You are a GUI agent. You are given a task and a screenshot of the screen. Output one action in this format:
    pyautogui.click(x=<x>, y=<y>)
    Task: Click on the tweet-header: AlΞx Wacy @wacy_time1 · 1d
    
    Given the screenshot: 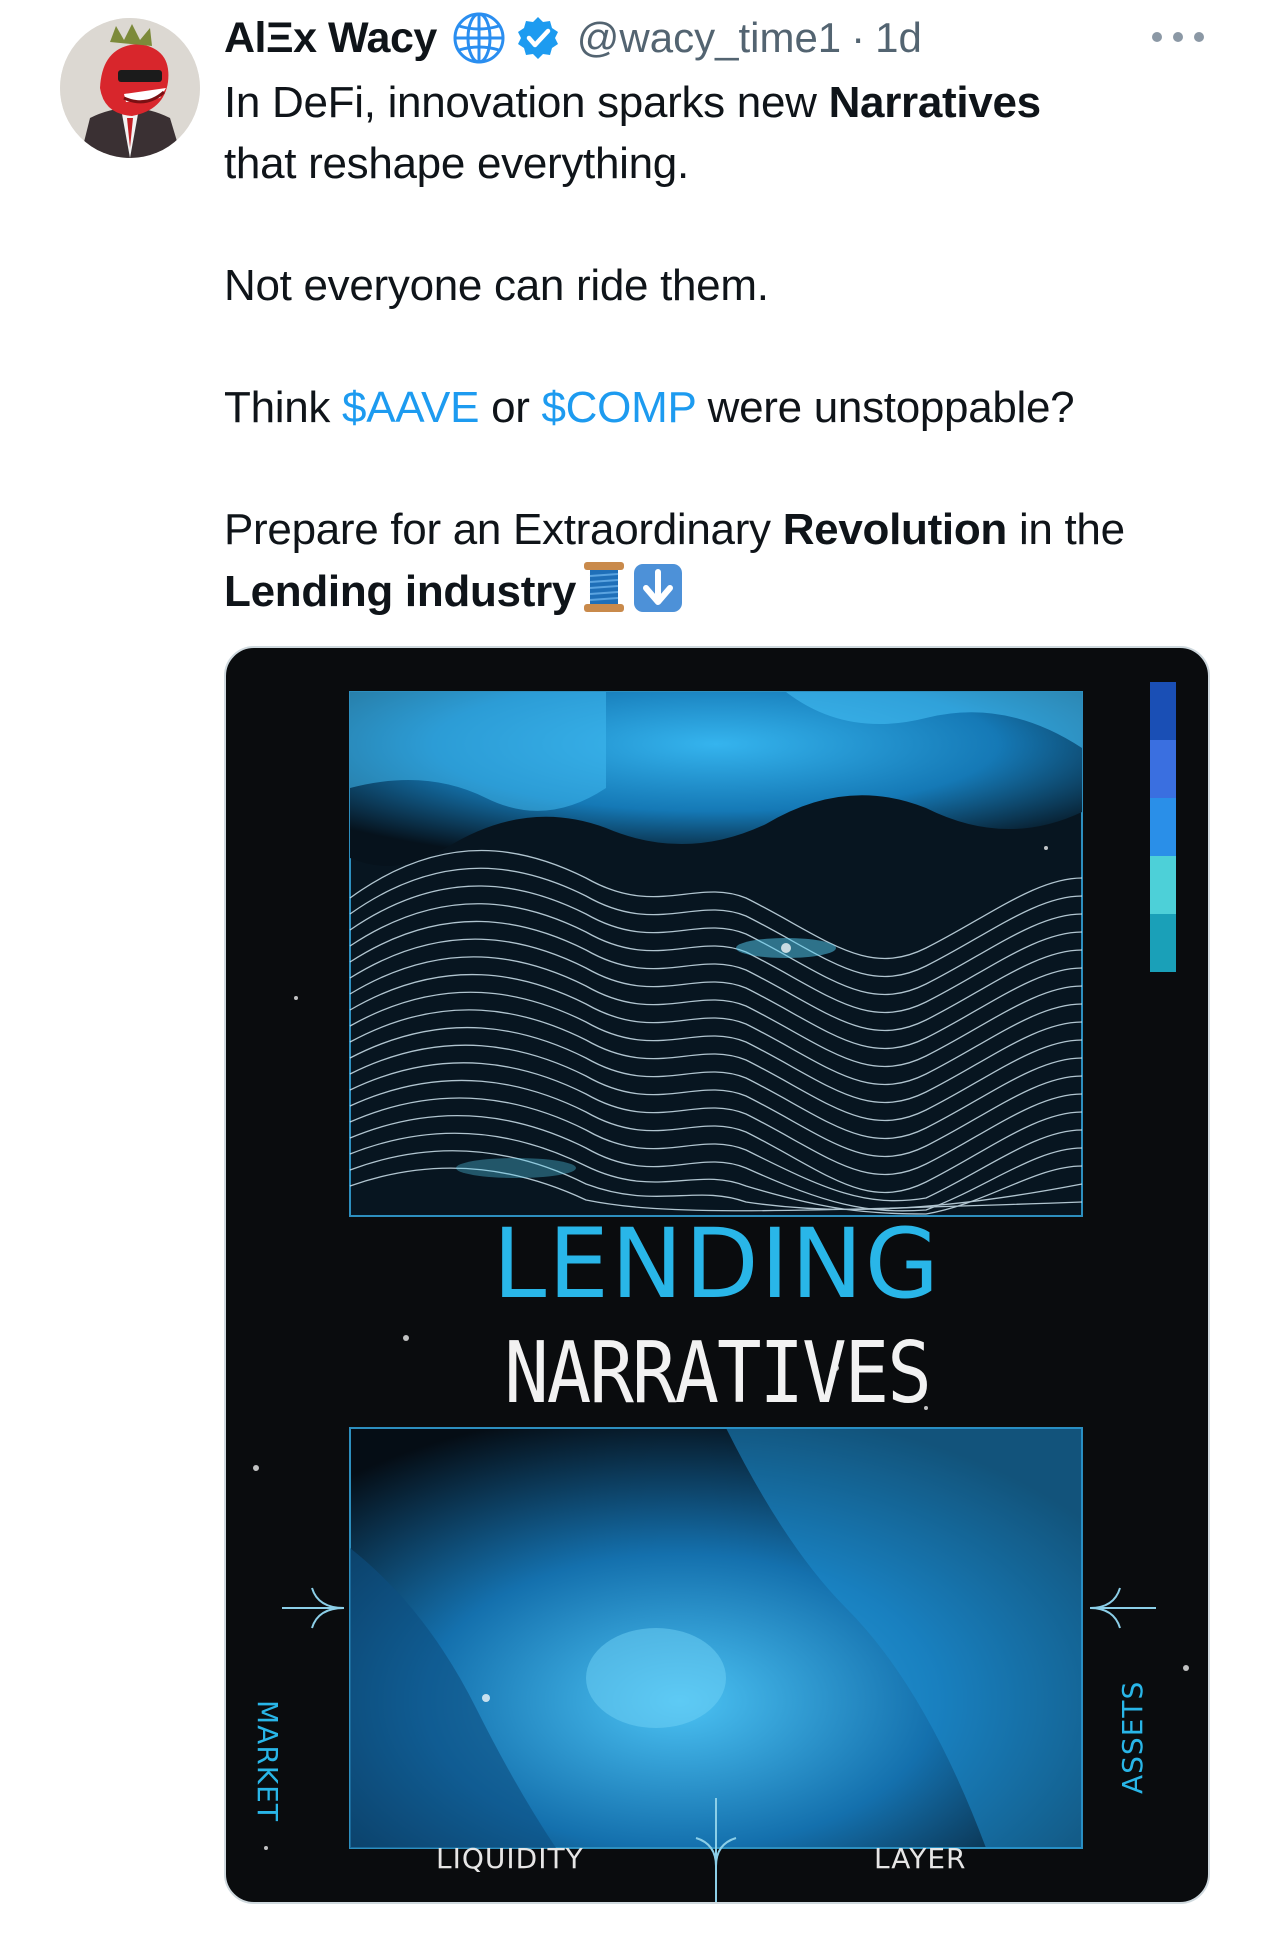 What is the action you would take?
    pyautogui.click(x=573, y=38)
    